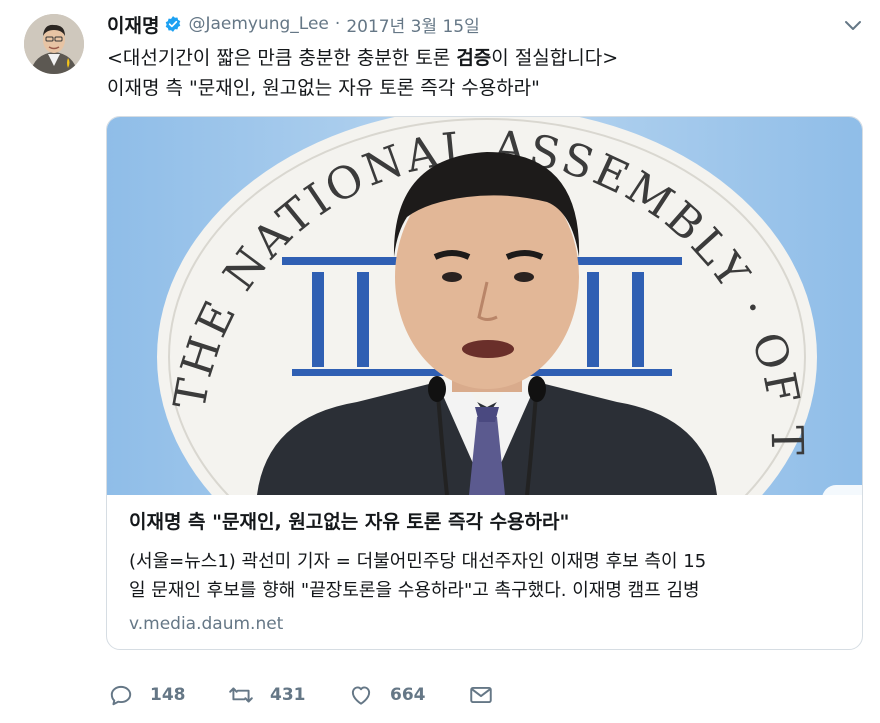 This screenshot has height=723, width=880. I want to click on envelope-icon, so click(481, 695).